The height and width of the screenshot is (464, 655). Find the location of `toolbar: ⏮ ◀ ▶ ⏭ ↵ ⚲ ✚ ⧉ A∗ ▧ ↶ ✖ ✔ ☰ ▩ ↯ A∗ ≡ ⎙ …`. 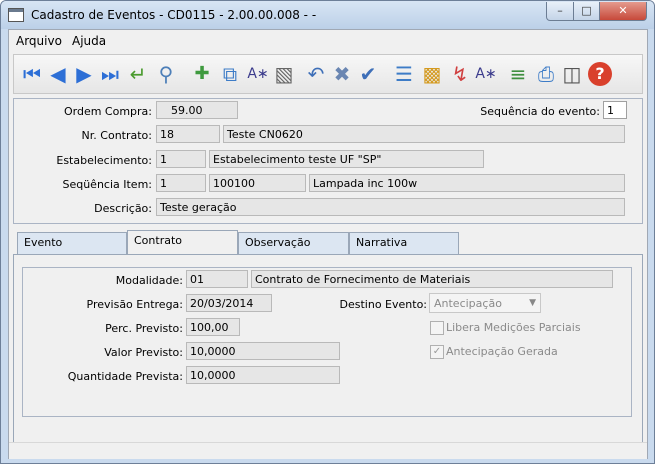

toolbar: ⏮ ◀ ▶ ⏭ ↵ ⚲ ✚ ⧉ A∗ ▧ ↶ ✖ ✔ ☰ ▩ ↯ A∗ ≡ ⎙ … is located at coordinates (328, 74).